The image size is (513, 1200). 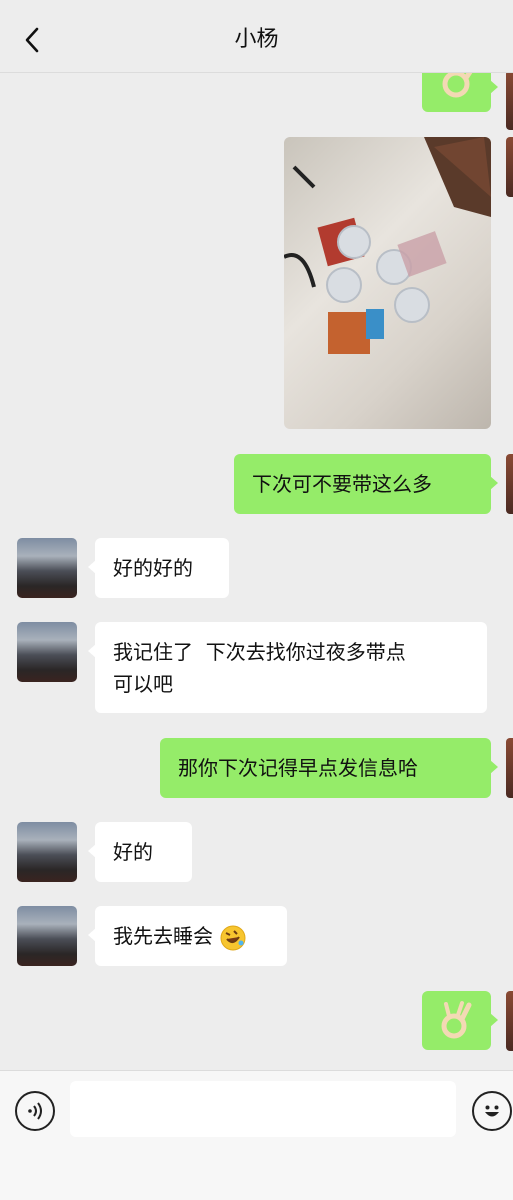 What do you see at coordinates (153, 568) in the screenshot?
I see `message-text: 好的好的` at bounding box center [153, 568].